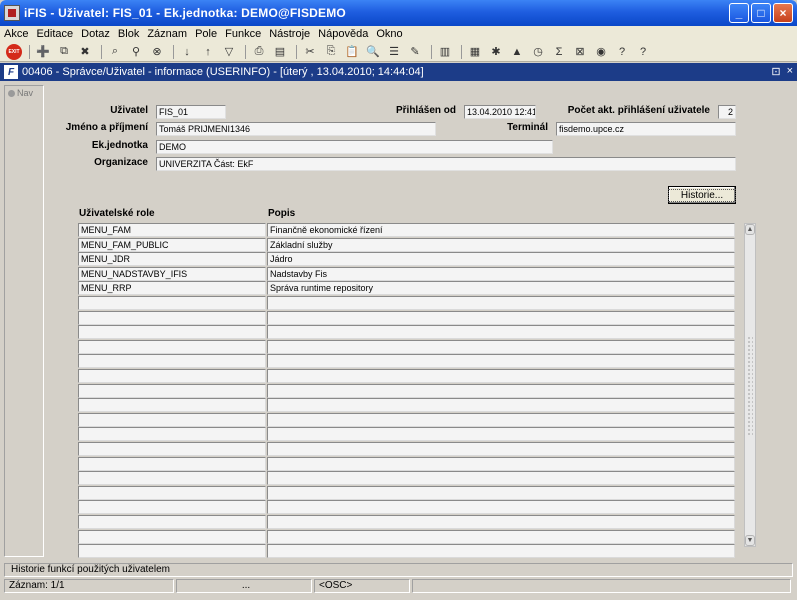  Describe the element at coordinates (501, 288) in the screenshot. I see `cell-popis: Správa runtime repository` at that location.